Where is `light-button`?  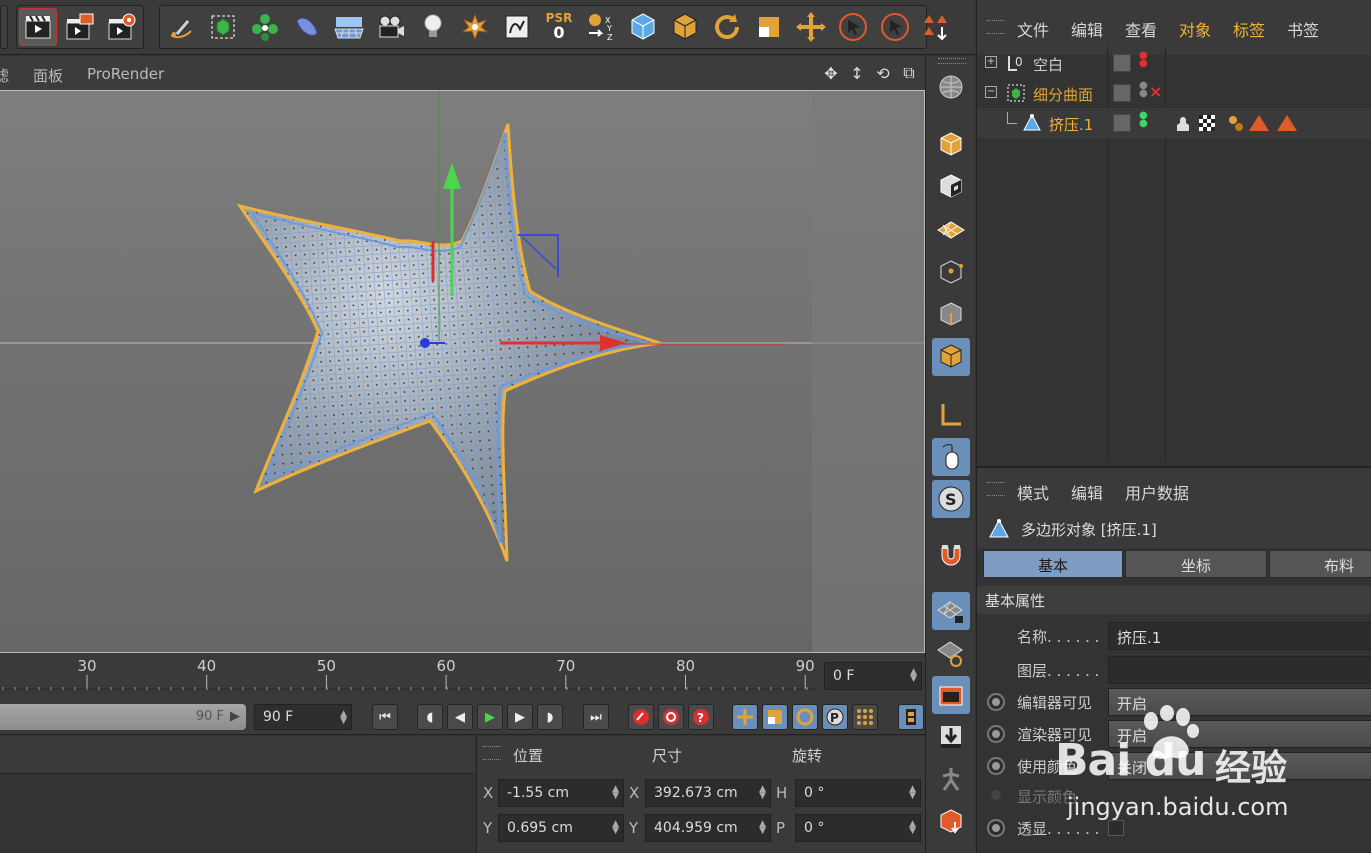 light-button is located at coordinates (433, 27).